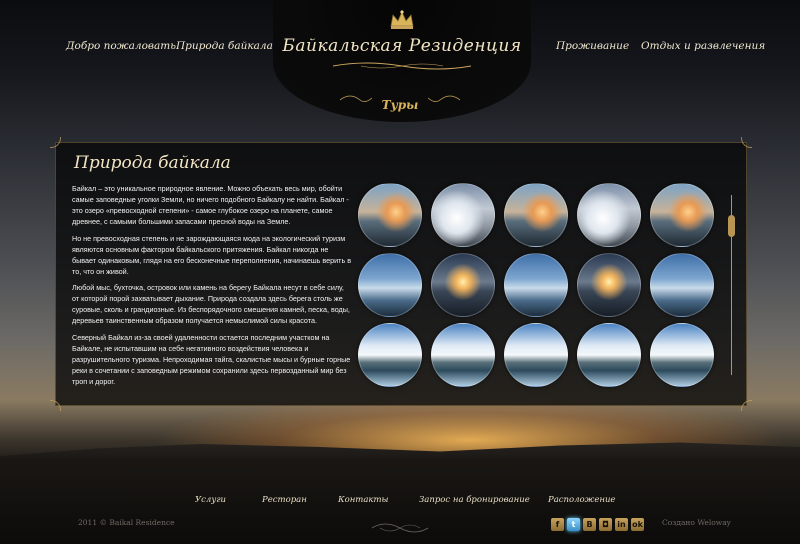 The height and width of the screenshot is (544, 800). What do you see at coordinates (621, 524) in the screenshot?
I see `linkedin-icon: in` at bounding box center [621, 524].